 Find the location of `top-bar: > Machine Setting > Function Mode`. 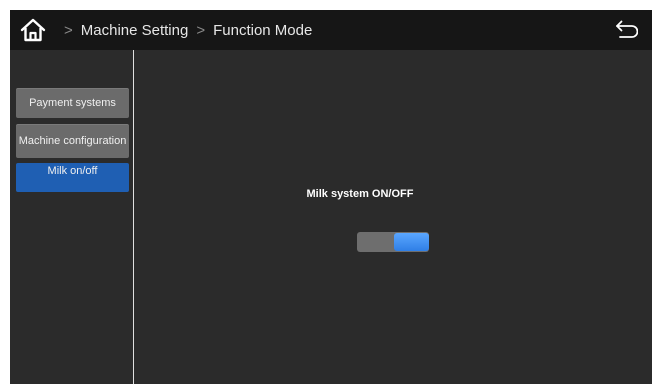

top-bar: > Machine Setting > Function Mode is located at coordinates (331, 30).